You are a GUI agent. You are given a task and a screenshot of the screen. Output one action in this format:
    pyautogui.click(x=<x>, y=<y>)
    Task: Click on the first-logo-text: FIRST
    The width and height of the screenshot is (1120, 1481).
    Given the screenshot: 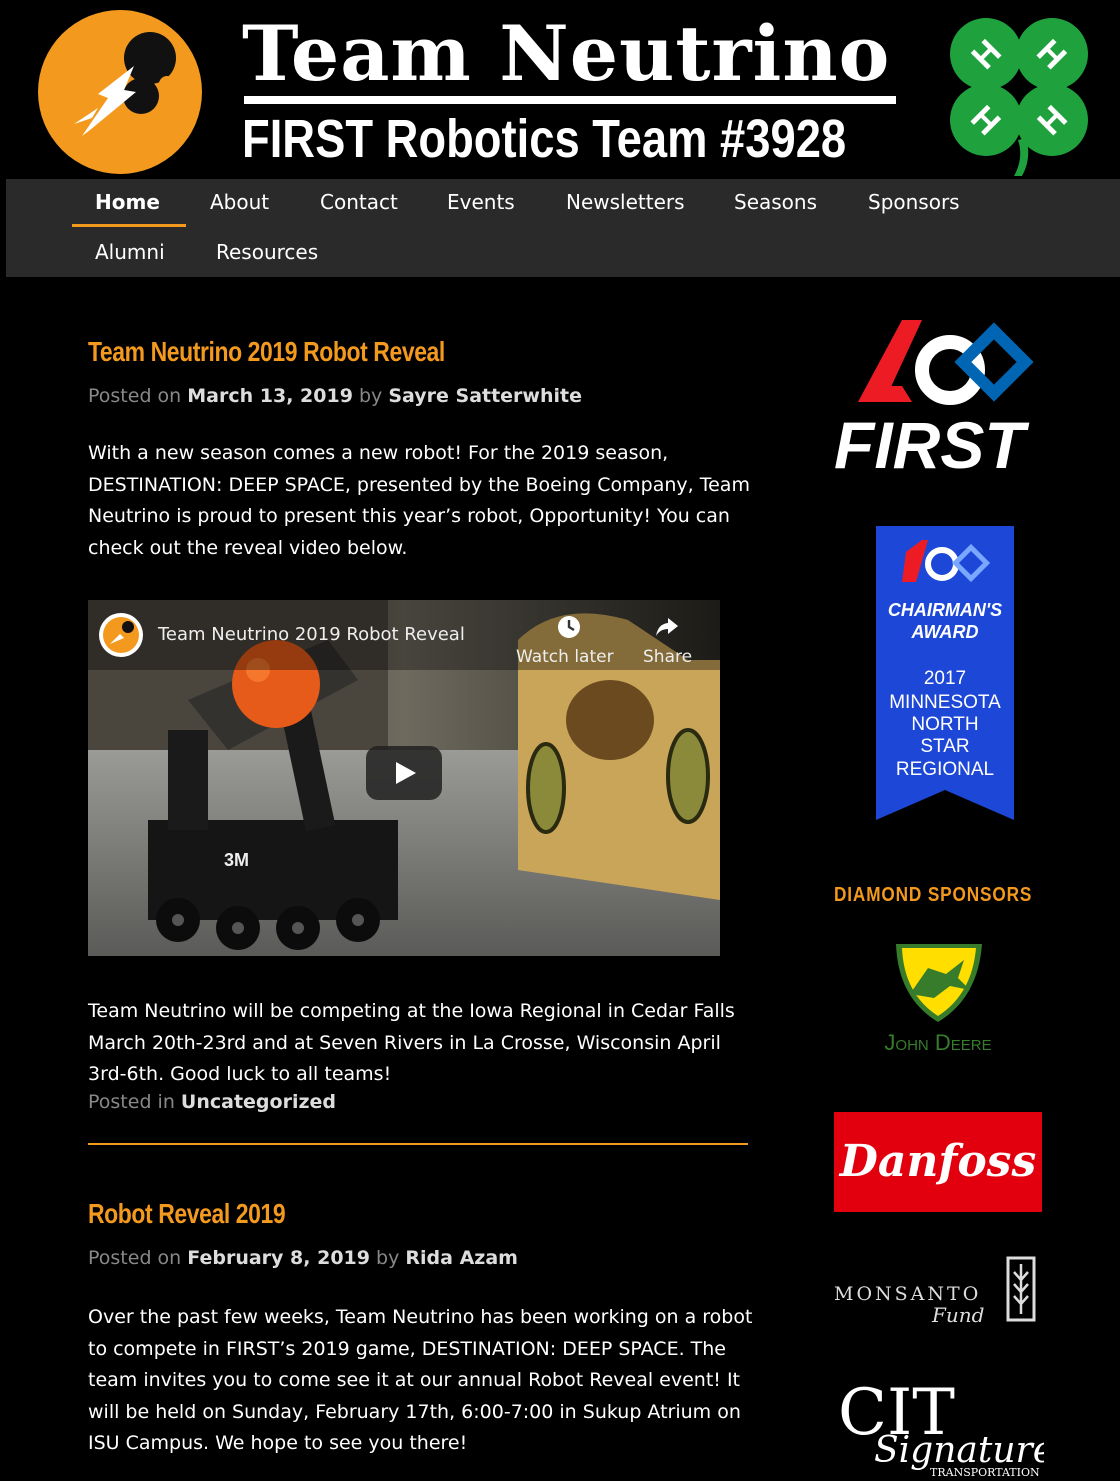 What is the action you would take?
    pyautogui.click(x=931, y=443)
    